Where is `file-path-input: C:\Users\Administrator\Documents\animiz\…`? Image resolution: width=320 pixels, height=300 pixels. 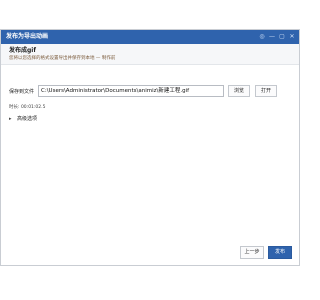
file-path-input: C:\Users\Administrator\Documents\animiz\… is located at coordinates (131, 91).